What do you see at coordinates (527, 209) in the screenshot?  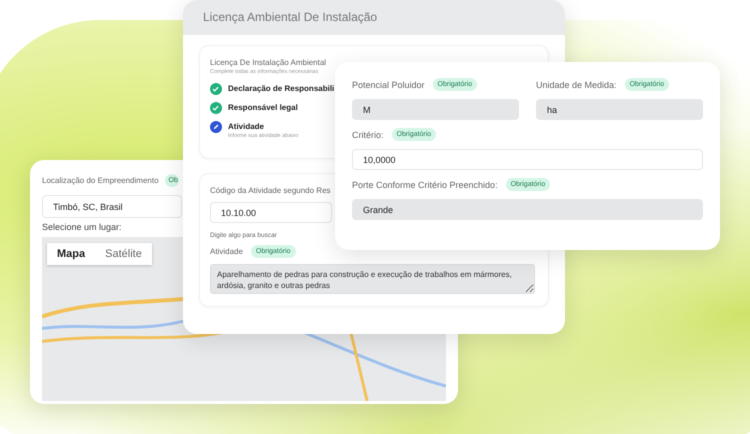 I see `text-field: Grande` at bounding box center [527, 209].